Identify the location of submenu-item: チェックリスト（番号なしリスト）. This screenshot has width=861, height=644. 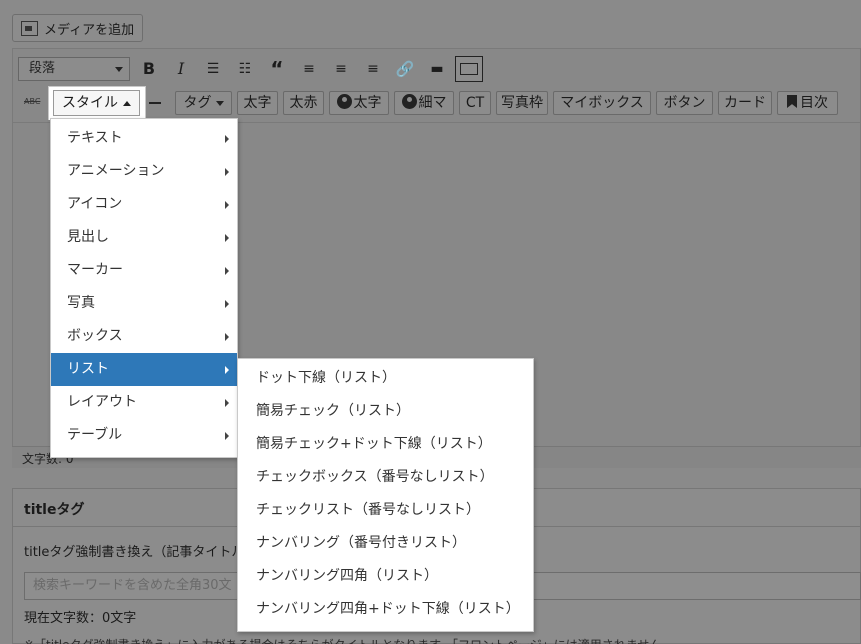
(385, 510).